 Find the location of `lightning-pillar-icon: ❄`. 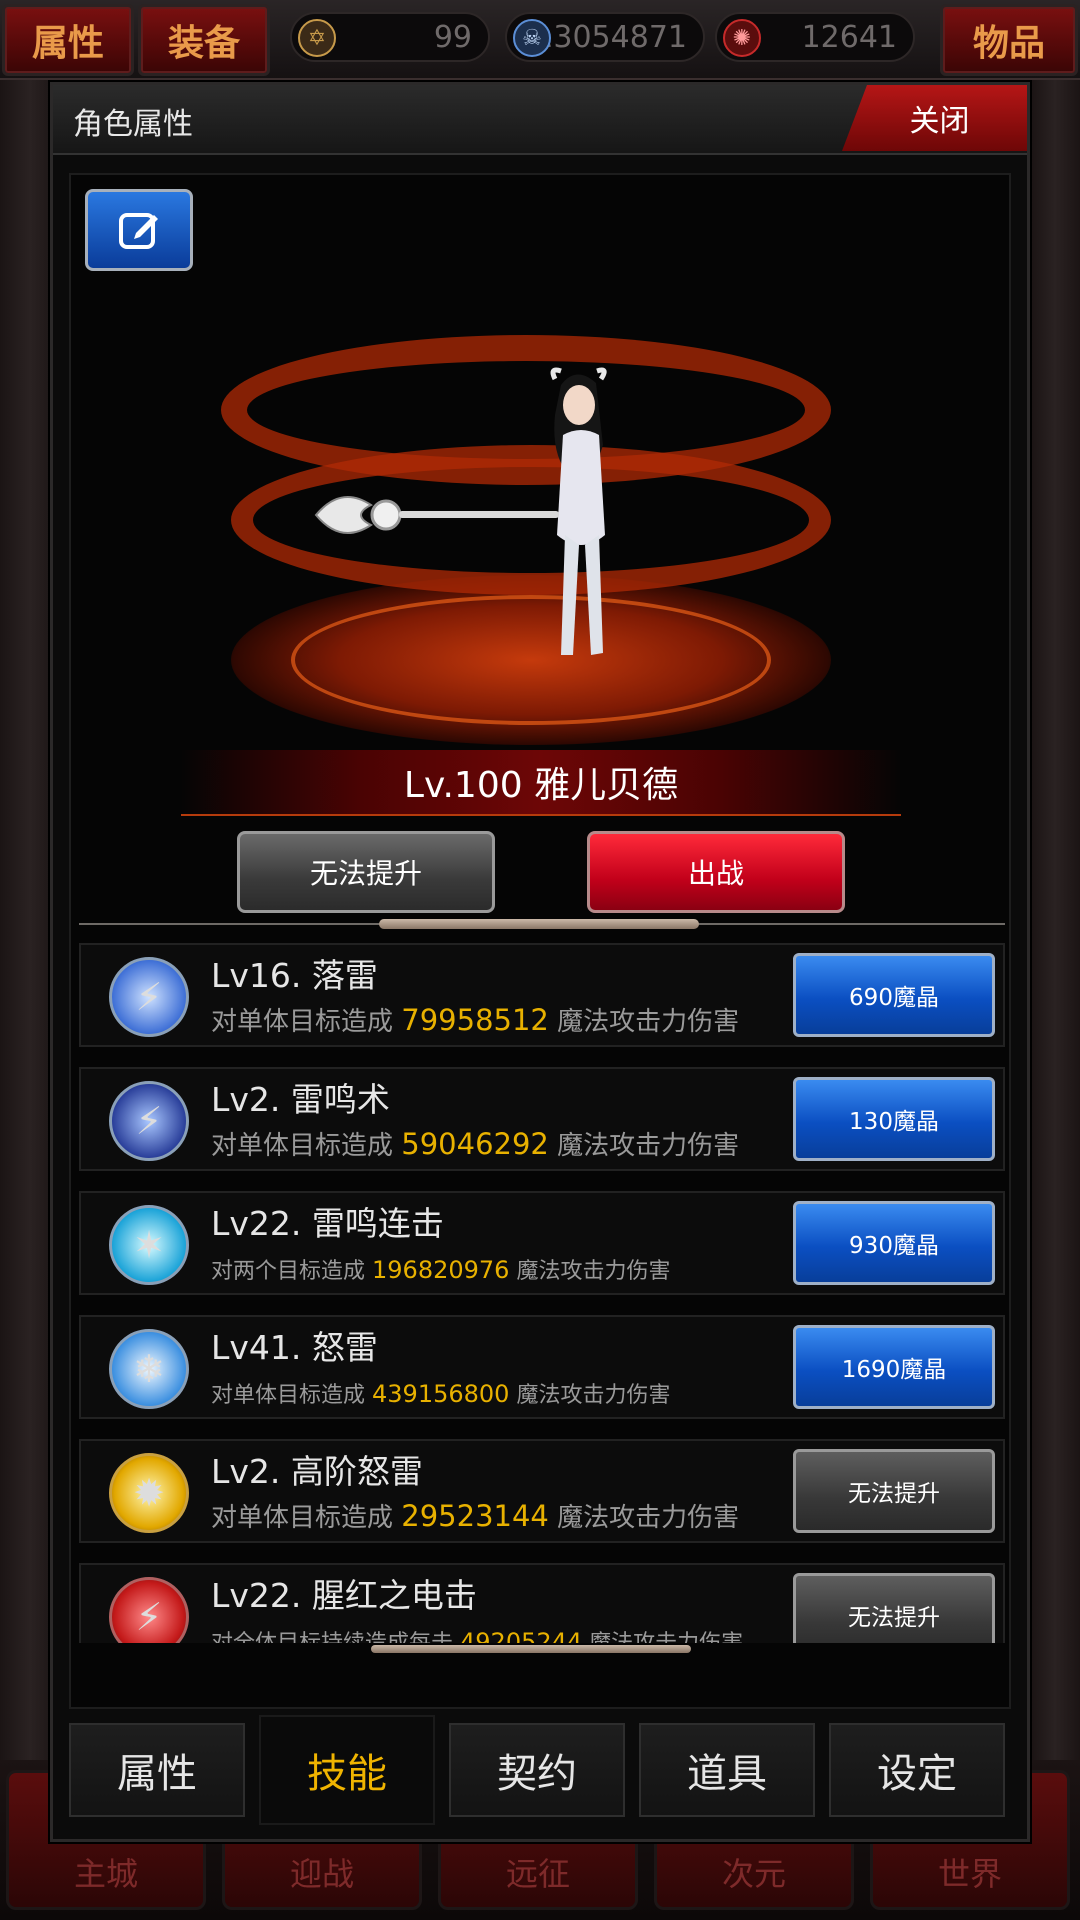

lightning-pillar-icon: ❄ is located at coordinates (149, 1369).